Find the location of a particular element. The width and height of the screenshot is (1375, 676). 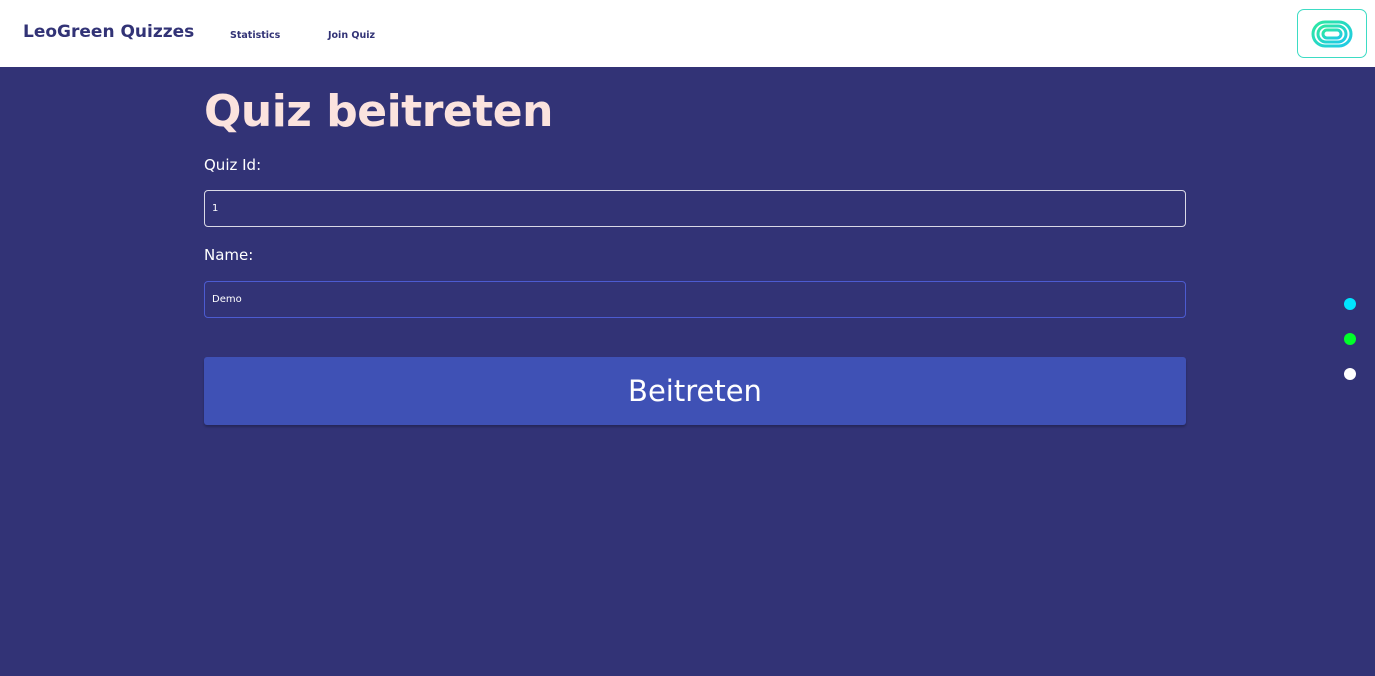

quiz-id-label: Quiz Id: is located at coordinates (233, 165).